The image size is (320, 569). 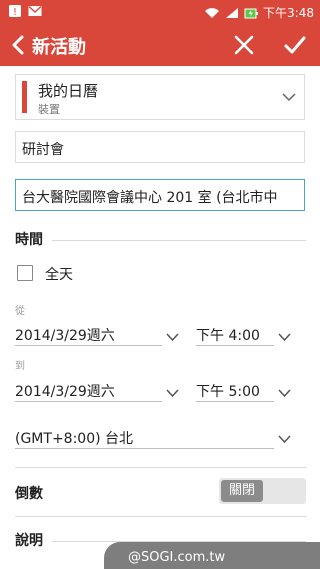 I want to click on countdown-toggle-label: 關閉, so click(x=242, y=491).